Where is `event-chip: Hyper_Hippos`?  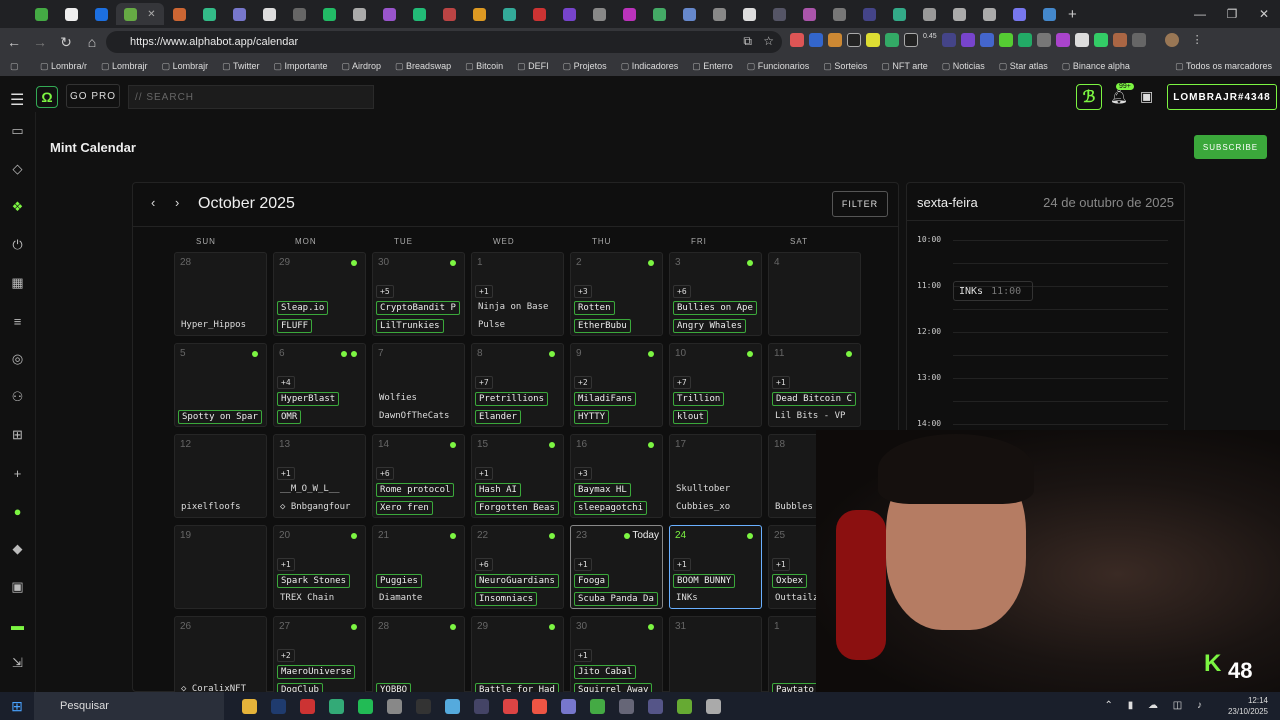
event-chip: Hyper_Hippos is located at coordinates (213, 326).